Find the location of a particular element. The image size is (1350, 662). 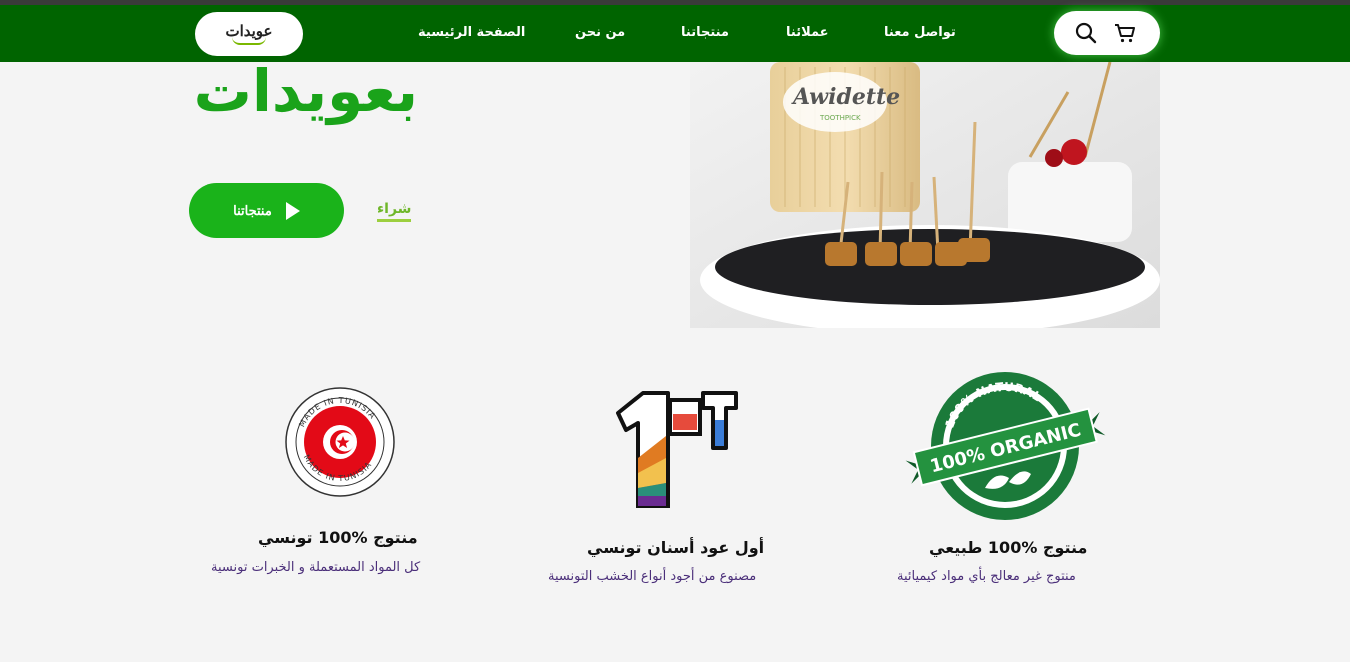

first-badge is located at coordinates (677, 449).